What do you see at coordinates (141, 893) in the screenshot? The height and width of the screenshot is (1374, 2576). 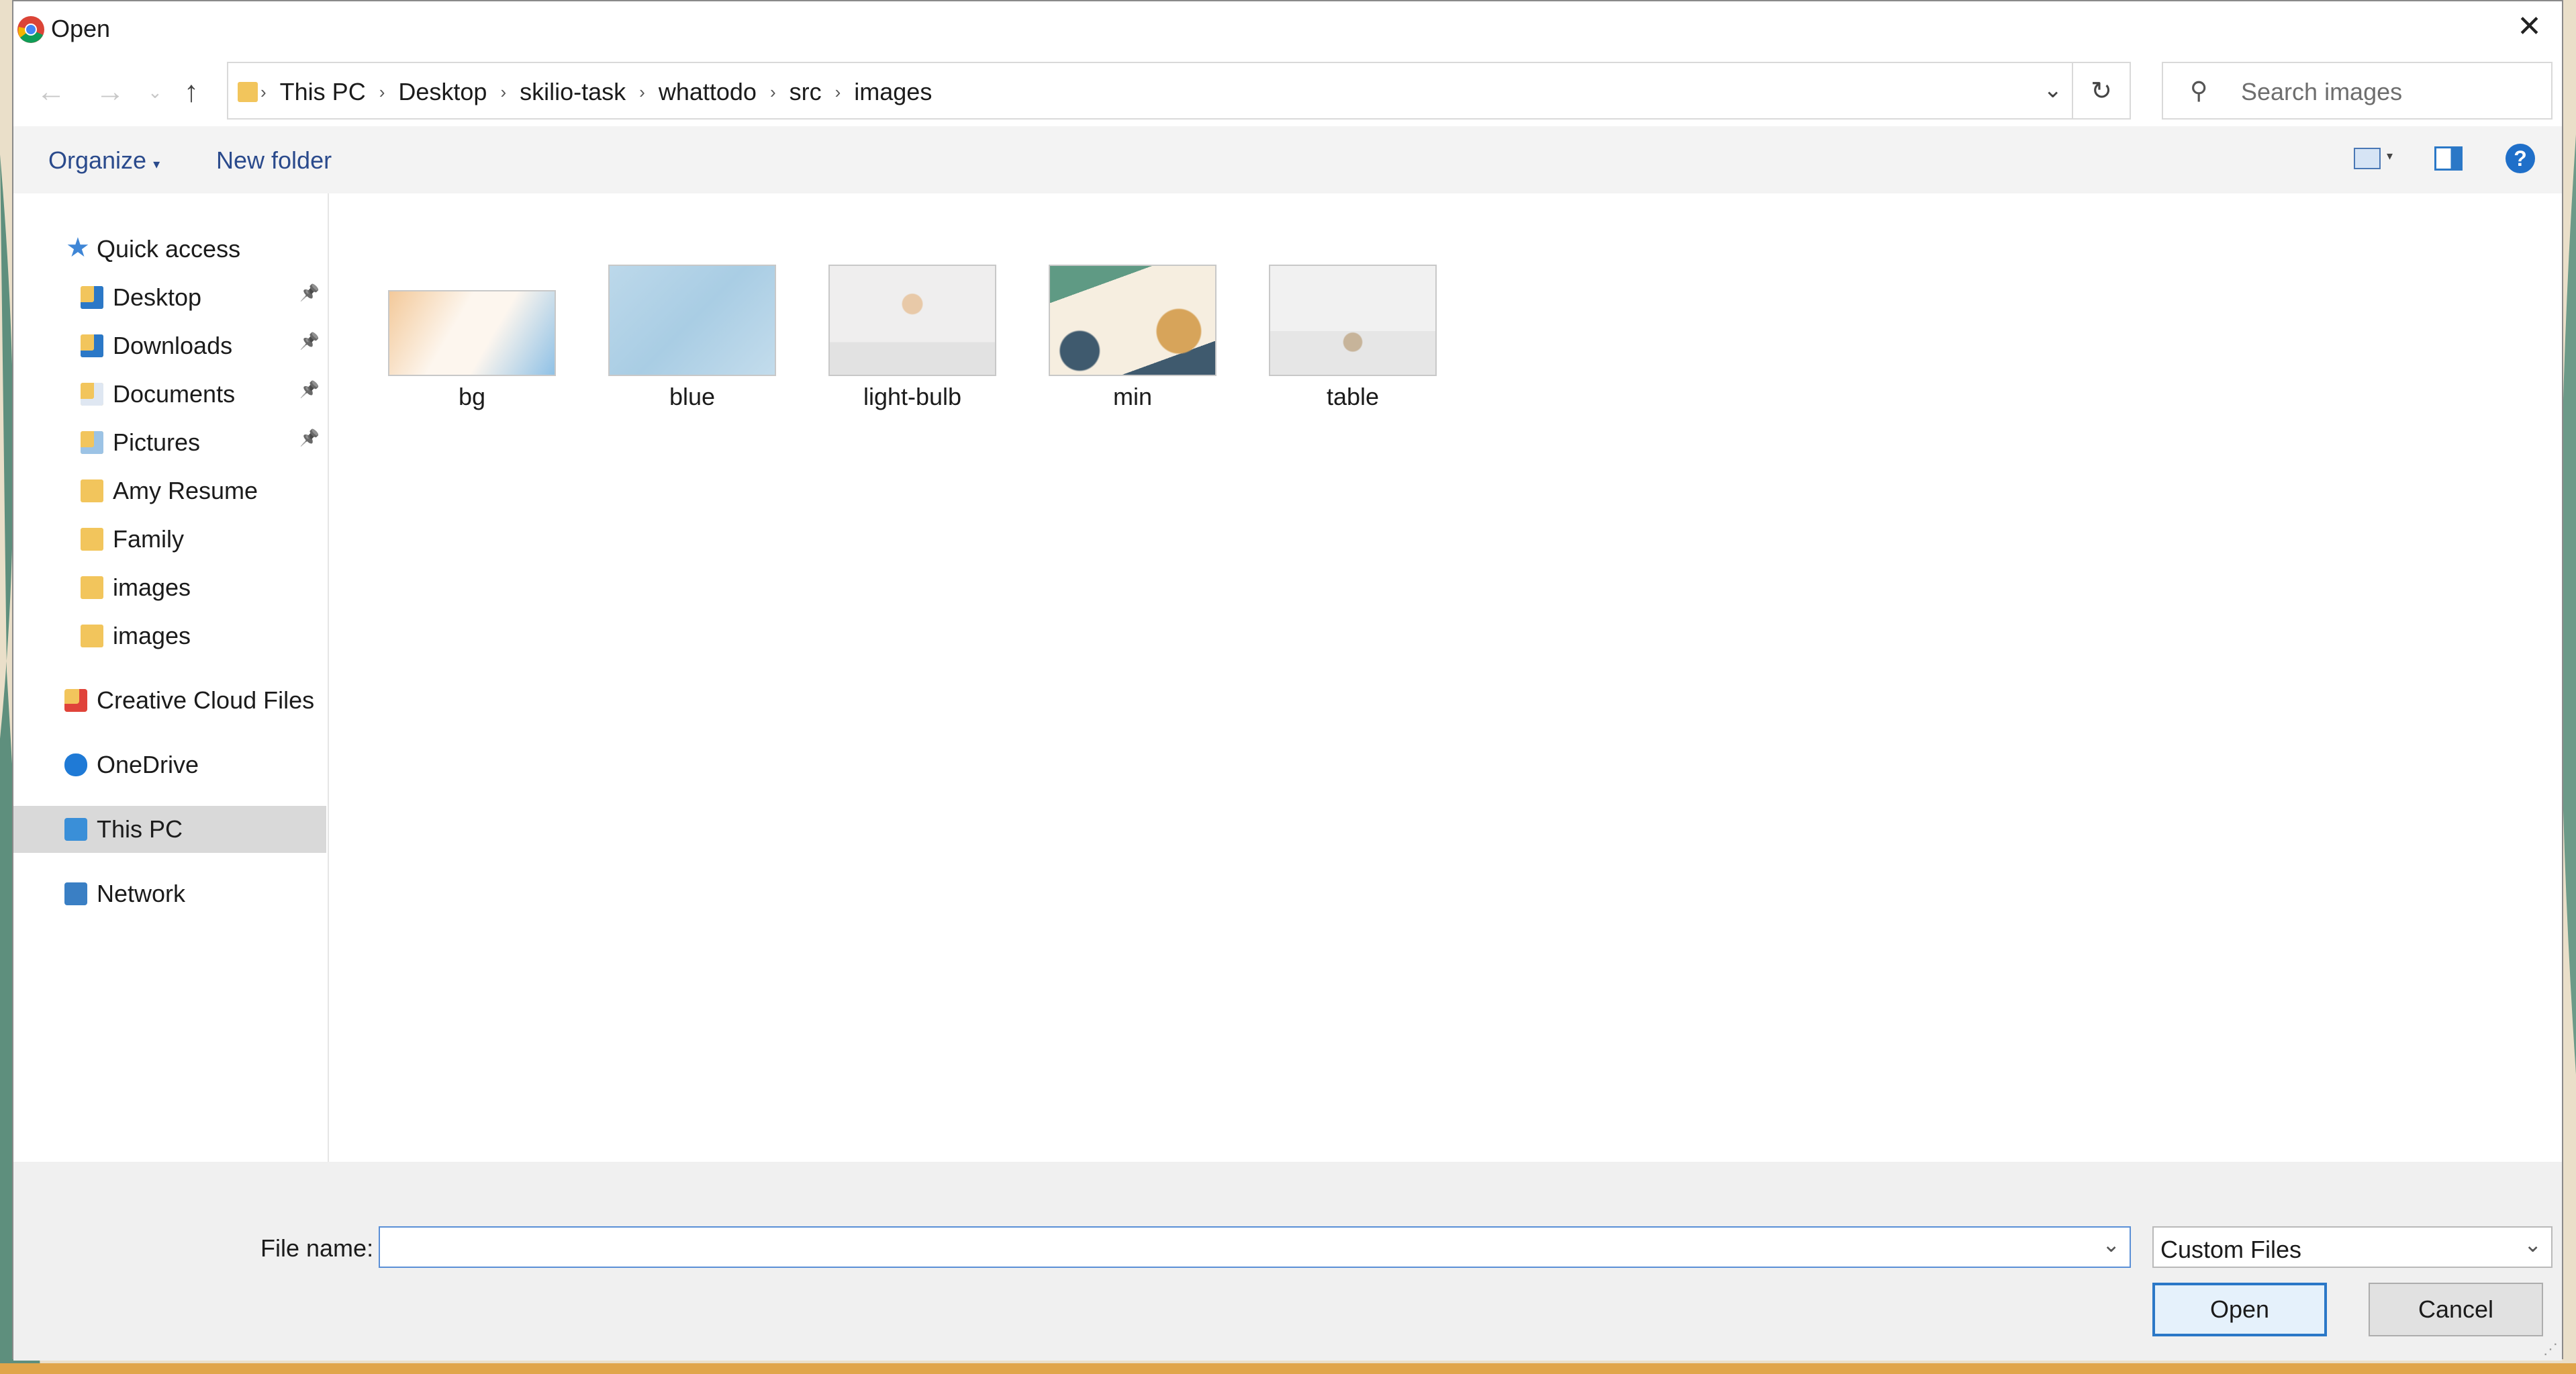 I see `sidebar-item-label: Network` at bounding box center [141, 893].